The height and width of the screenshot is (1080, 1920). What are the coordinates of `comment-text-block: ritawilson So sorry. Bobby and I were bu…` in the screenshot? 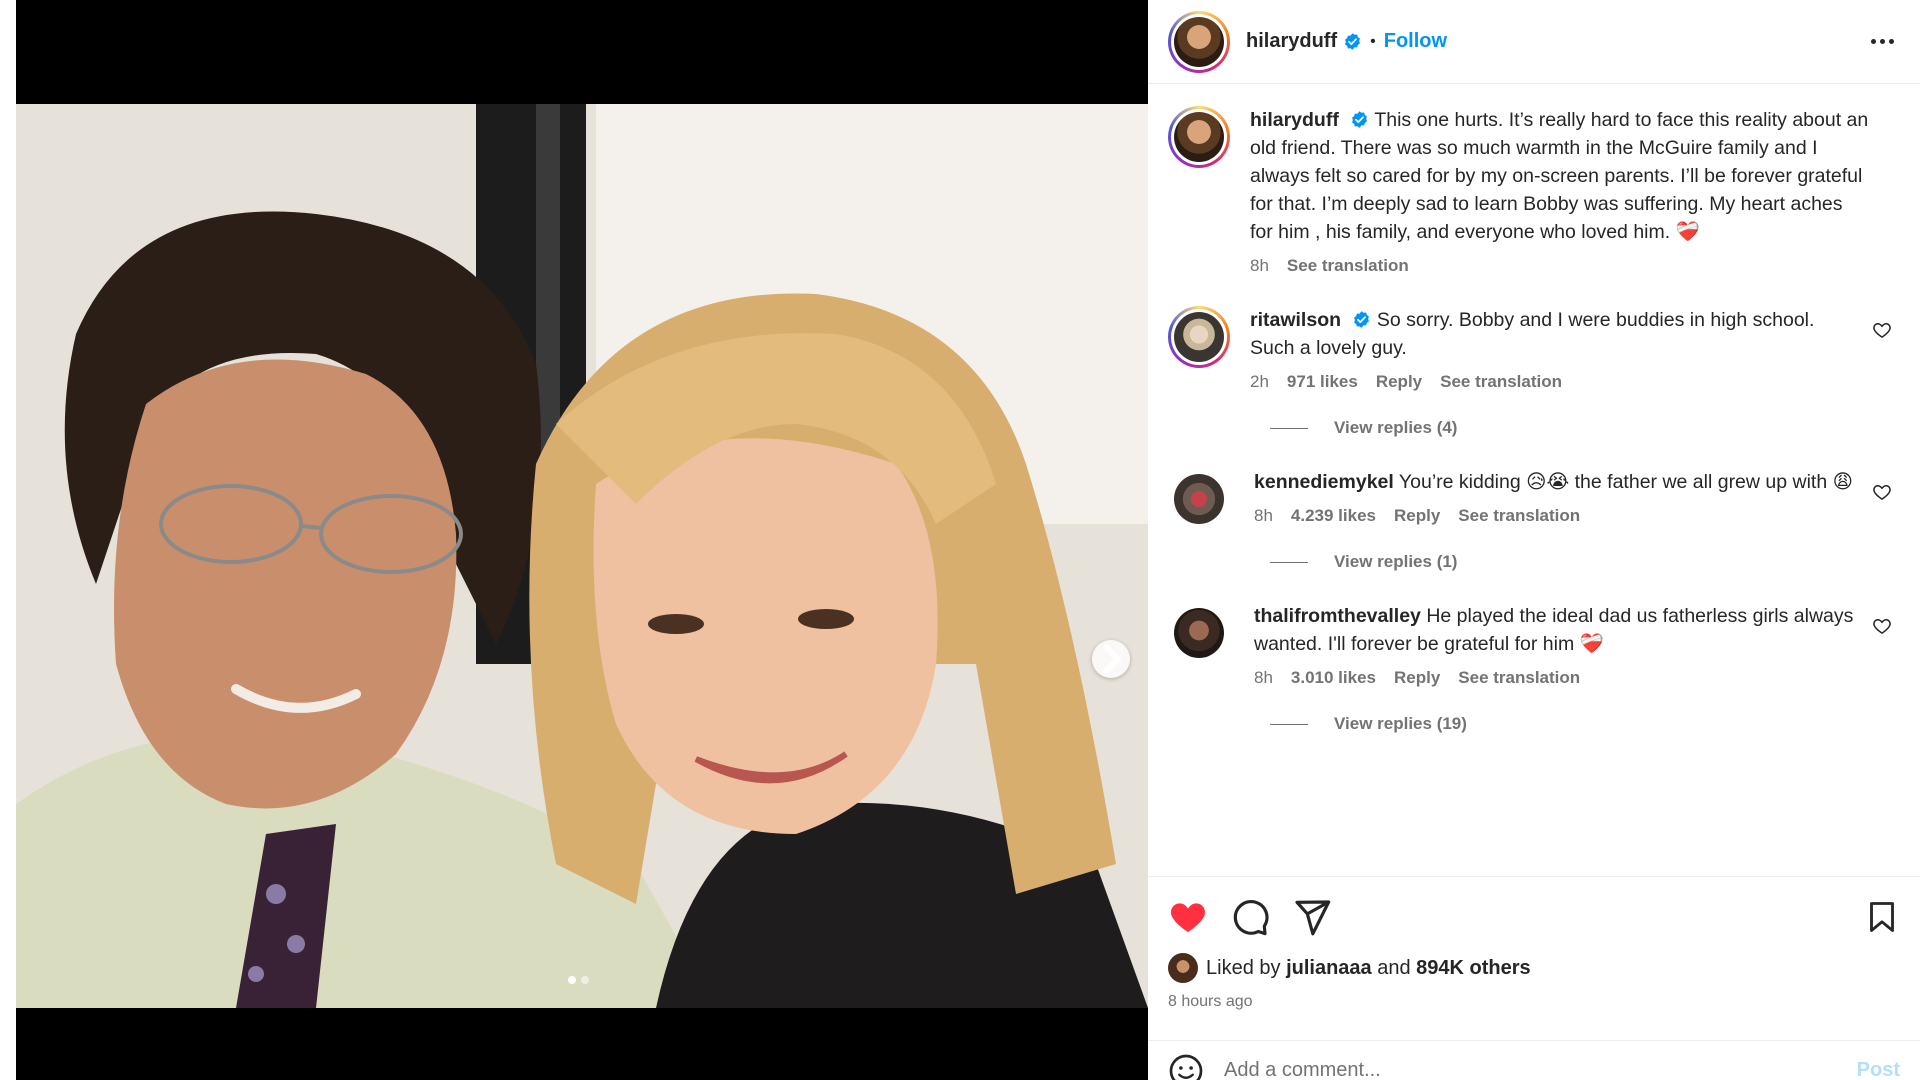 It's located at (1553, 334).